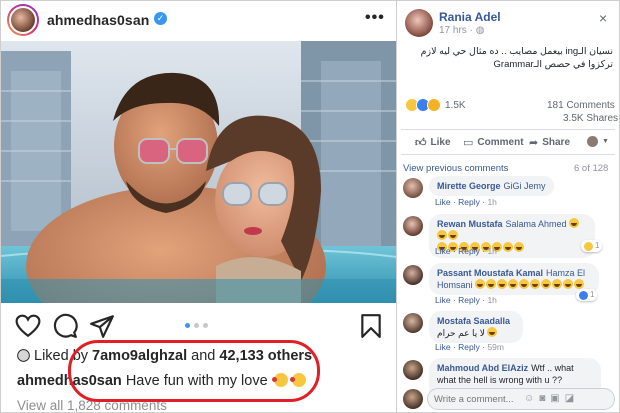 The width and height of the screenshot is (620, 413). What do you see at coordinates (534, 143) in the screenshot?
I see `share-arrow-icon: ➦` at bounding box center [534, 143].